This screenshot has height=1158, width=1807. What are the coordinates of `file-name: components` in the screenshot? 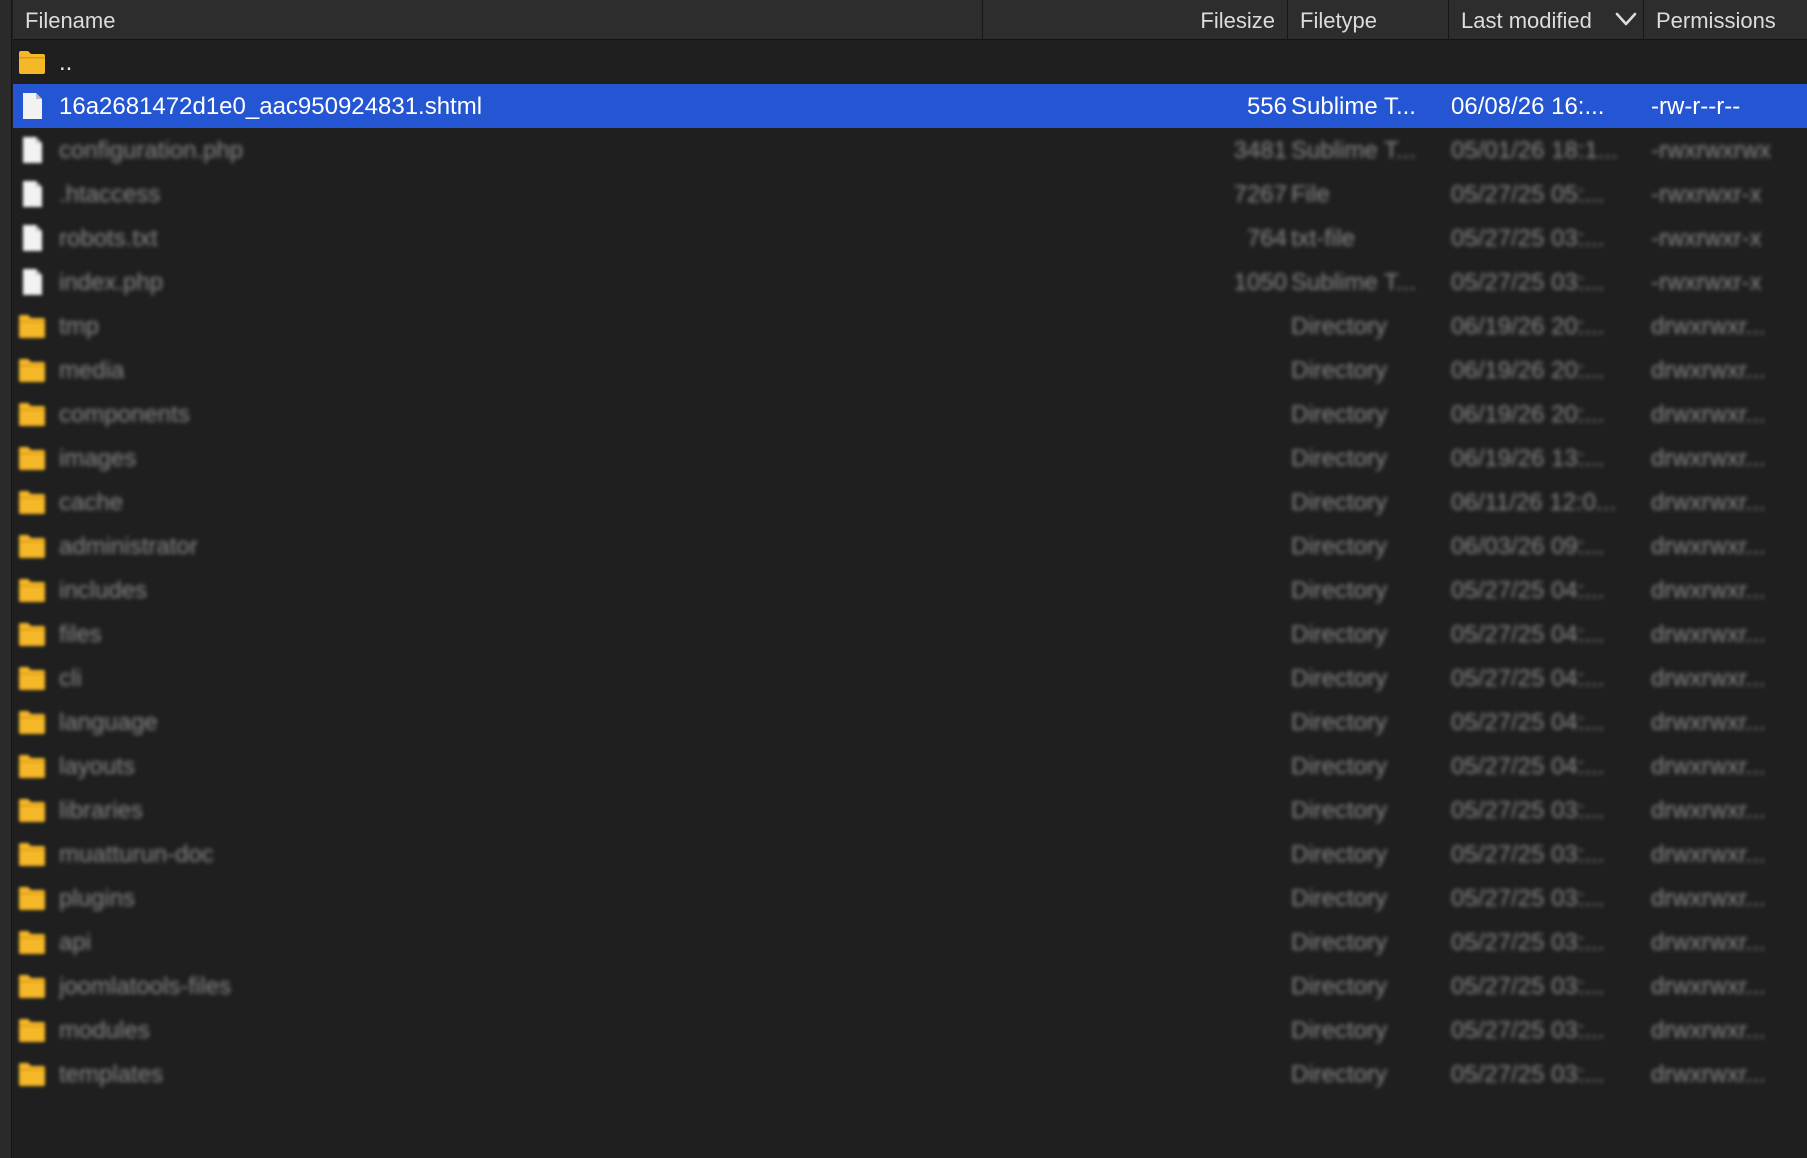 It's located at (124, 414).